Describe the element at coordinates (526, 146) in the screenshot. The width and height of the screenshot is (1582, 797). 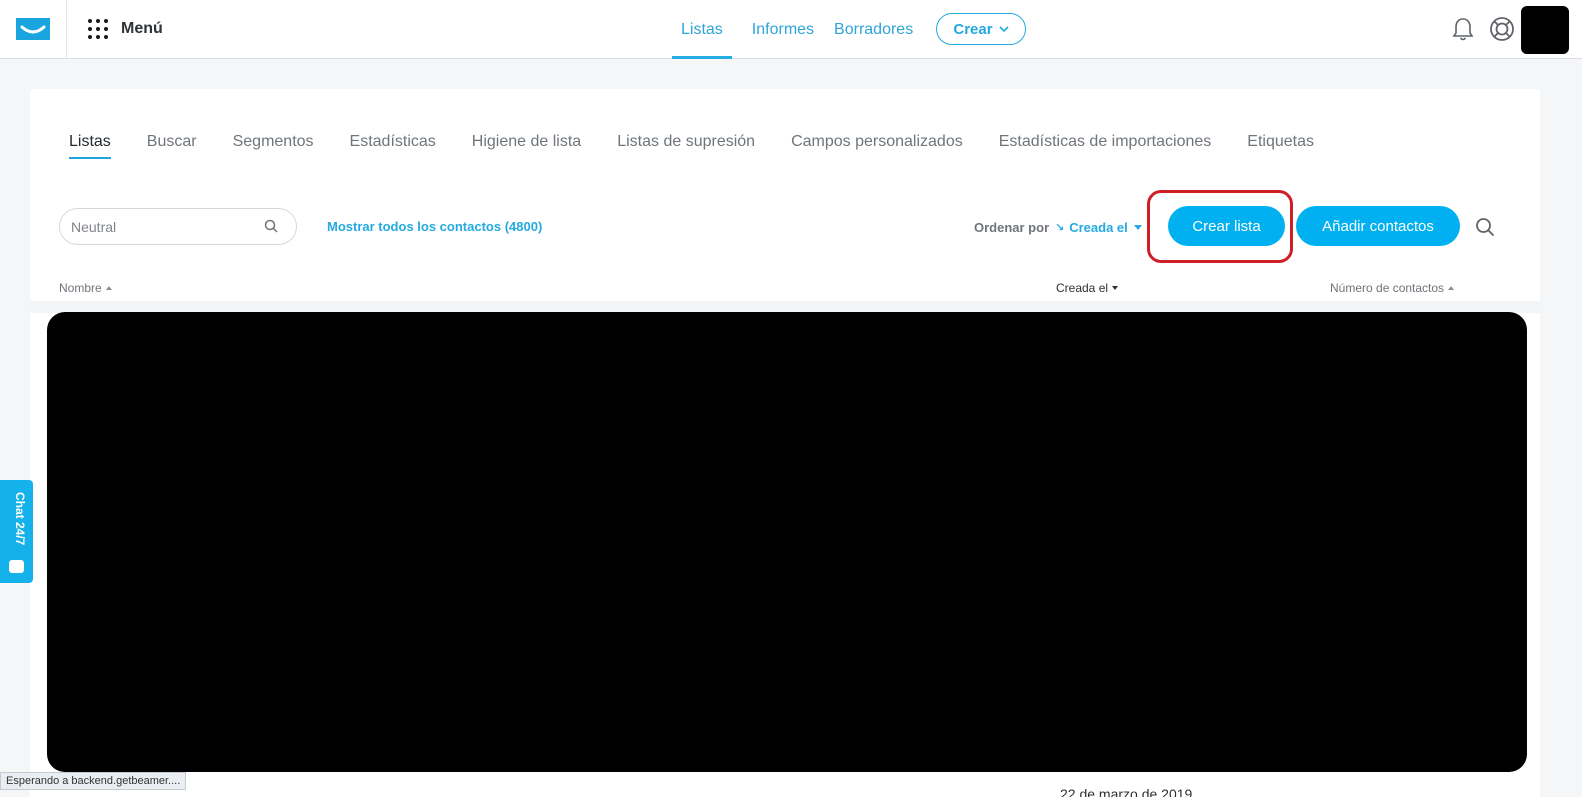
I see `tab-higiene-de-lista: Higiene de lista` at that location.